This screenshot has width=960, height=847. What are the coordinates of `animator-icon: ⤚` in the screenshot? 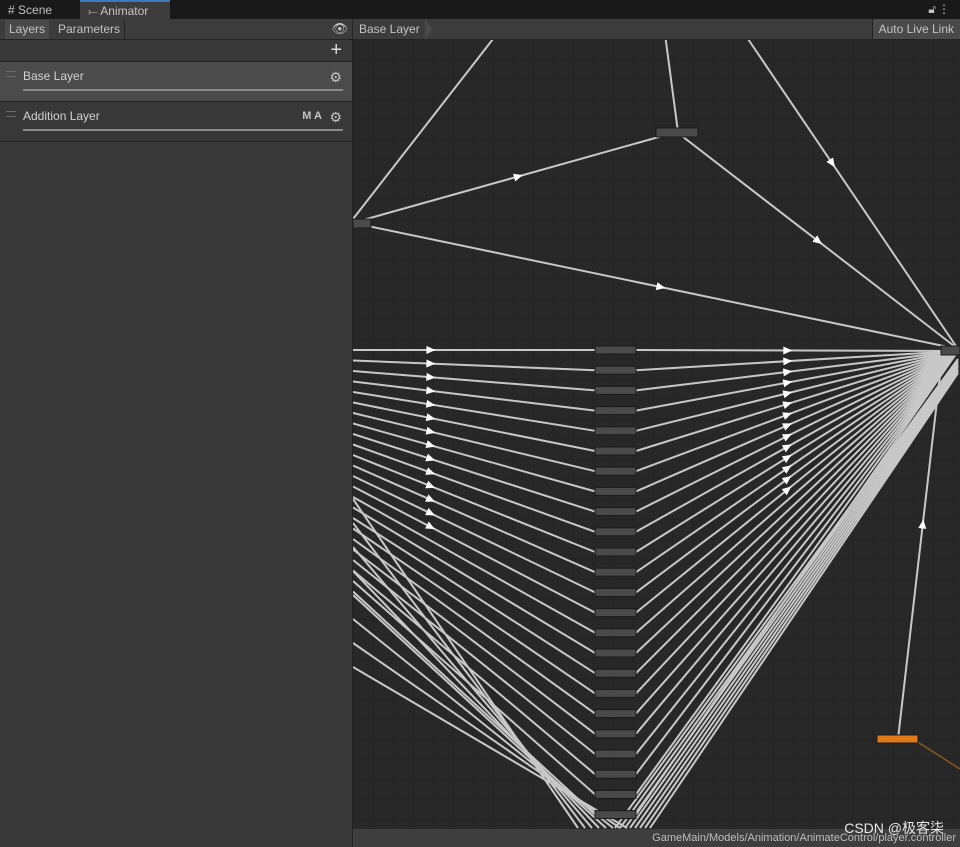 It's located at (93, 11).